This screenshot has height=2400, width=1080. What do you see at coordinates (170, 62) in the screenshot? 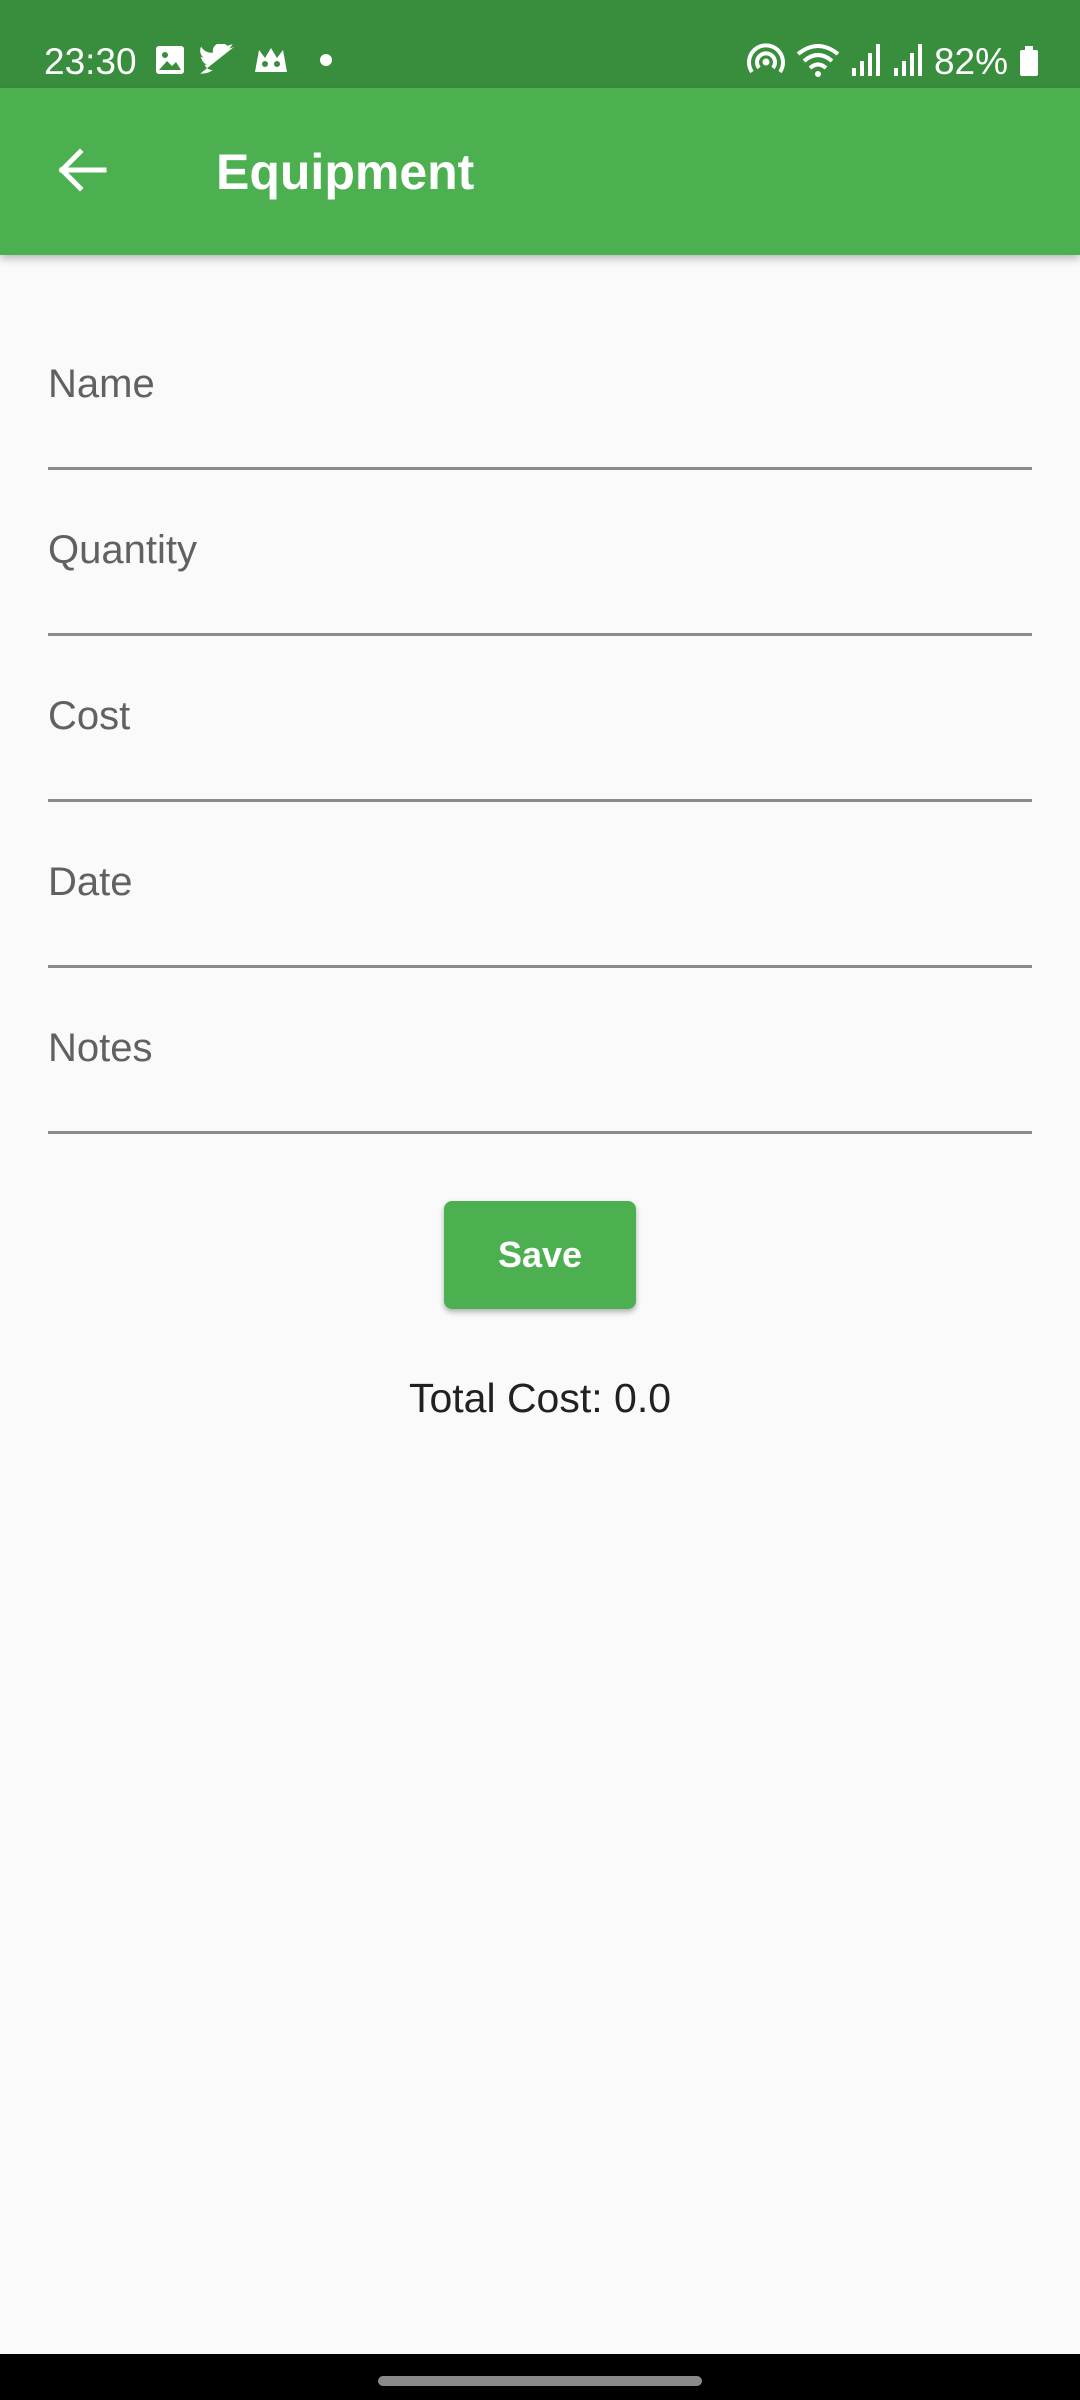
I see `gallery-icon` at bounding box center [170, 62].